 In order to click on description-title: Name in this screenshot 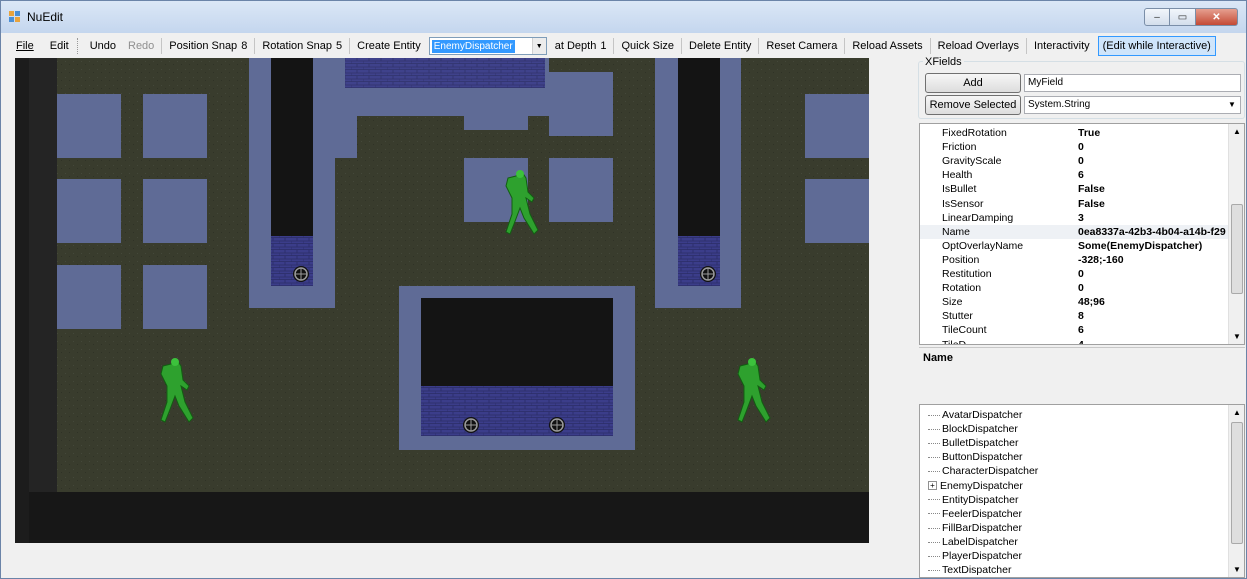, I will do `click(938, 358)`.